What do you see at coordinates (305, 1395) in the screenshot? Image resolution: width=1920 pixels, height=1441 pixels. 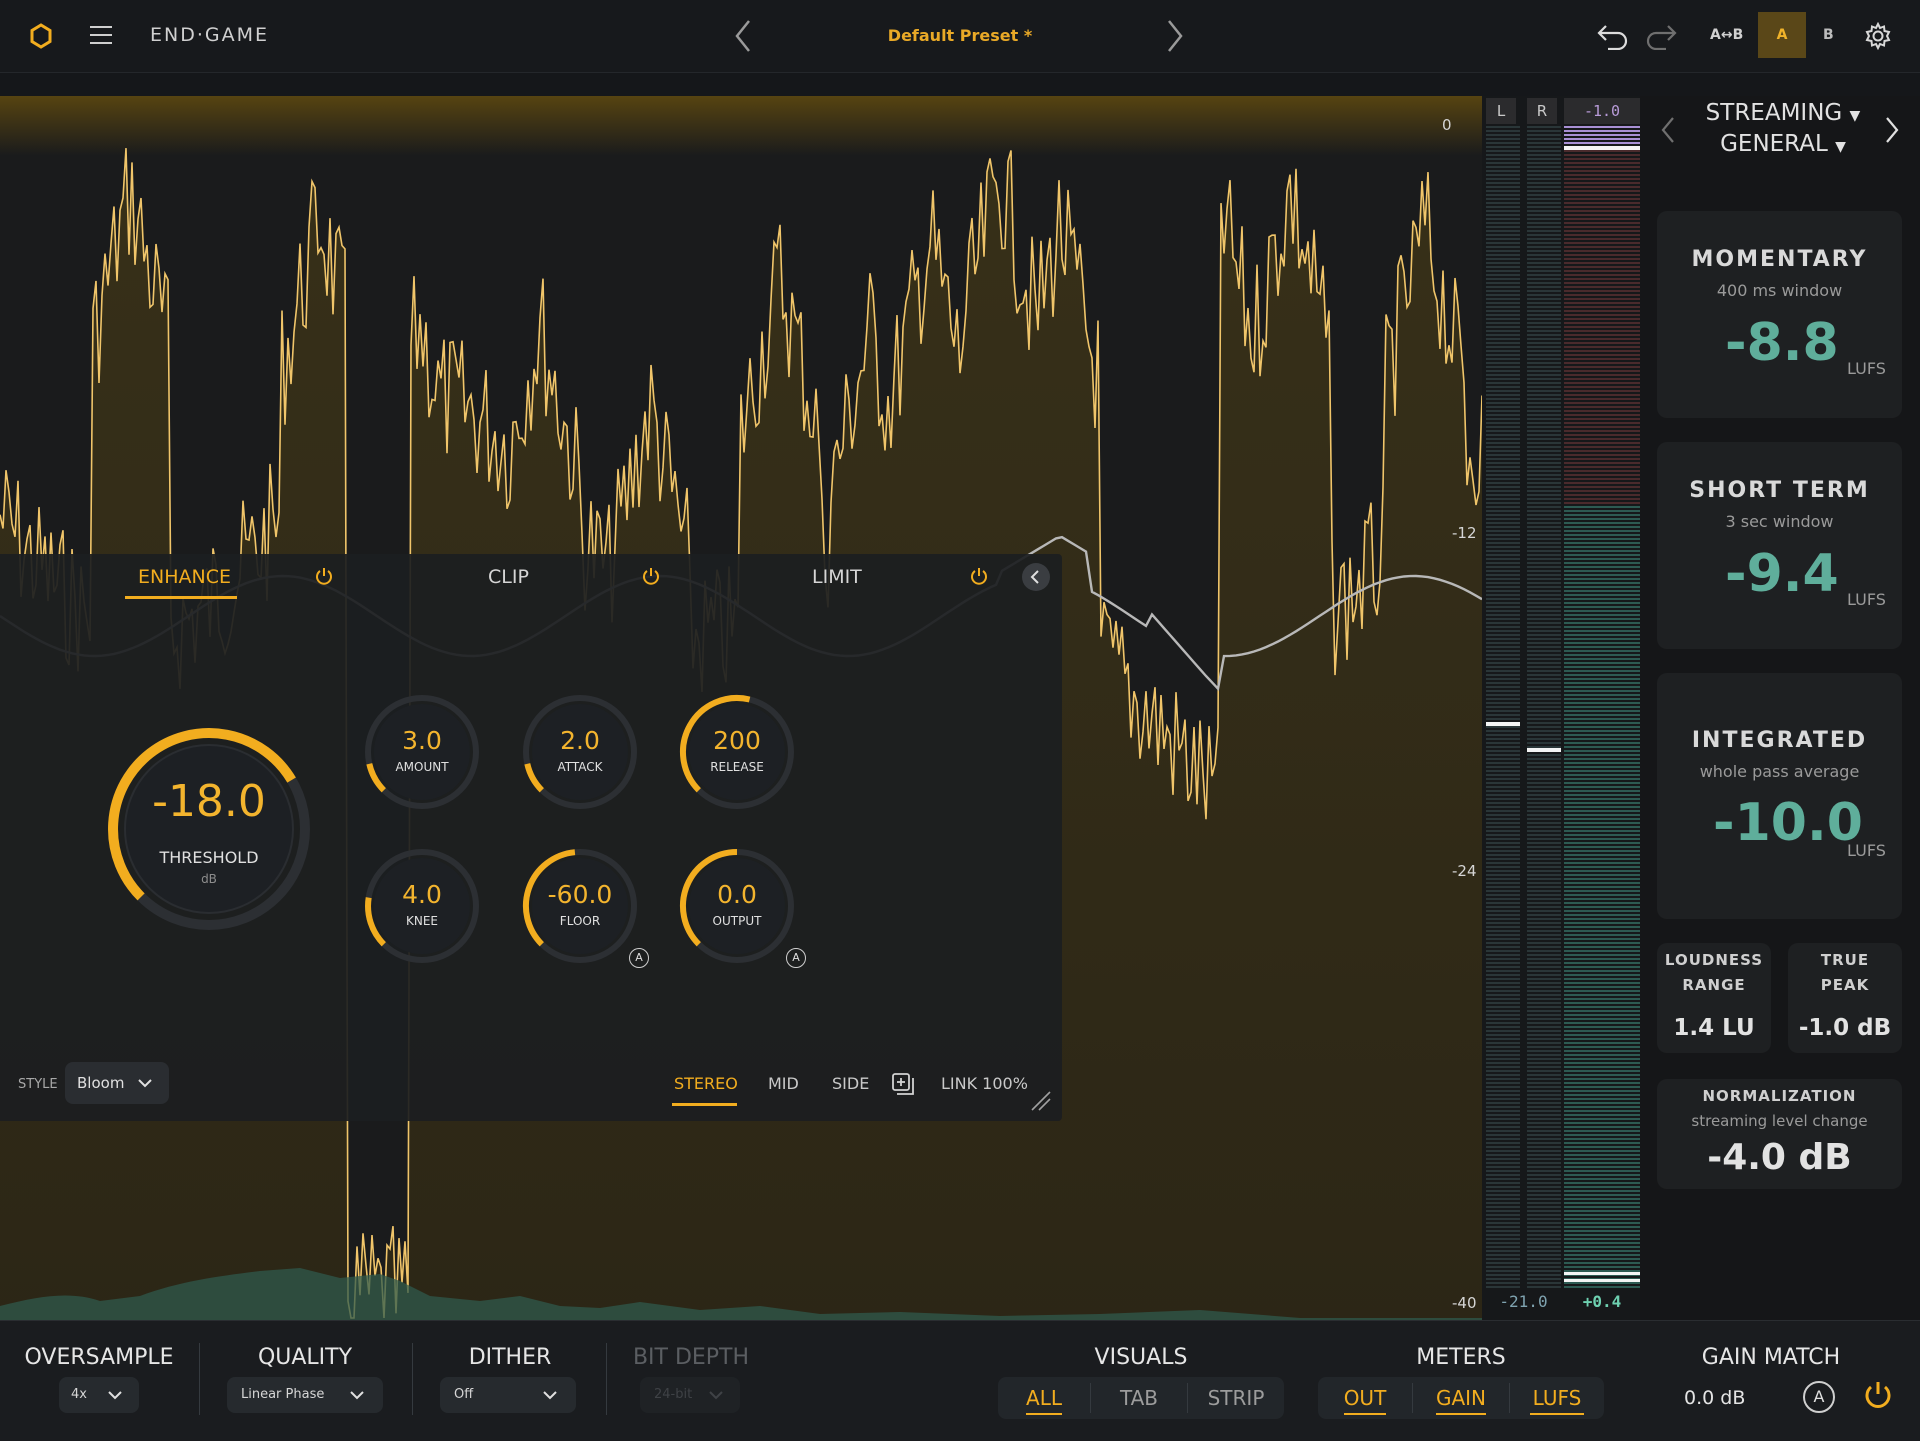 I see `quality-dropdown: Linear Phase` at bounding box center [305, 1395].